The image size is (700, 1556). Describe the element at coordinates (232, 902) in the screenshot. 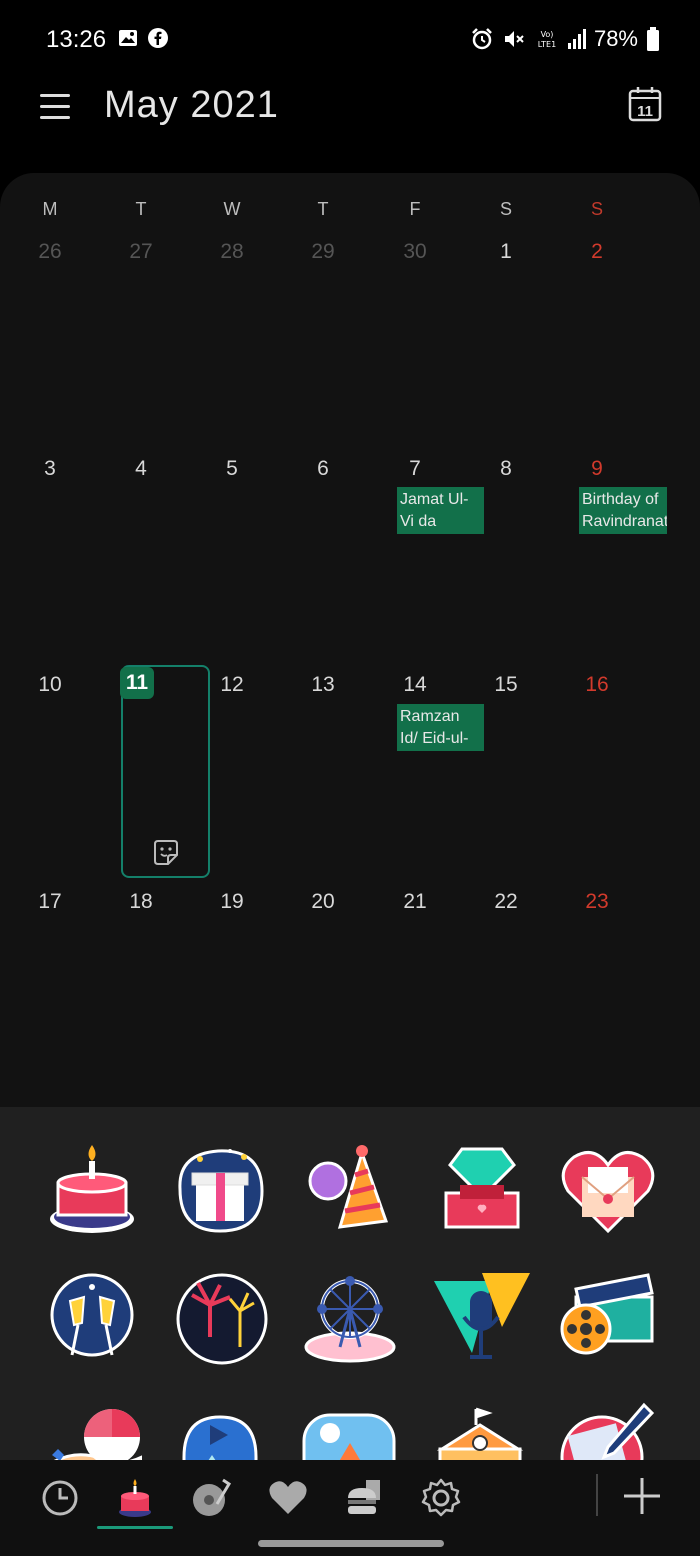

I see `day-cell: 19` at that location.